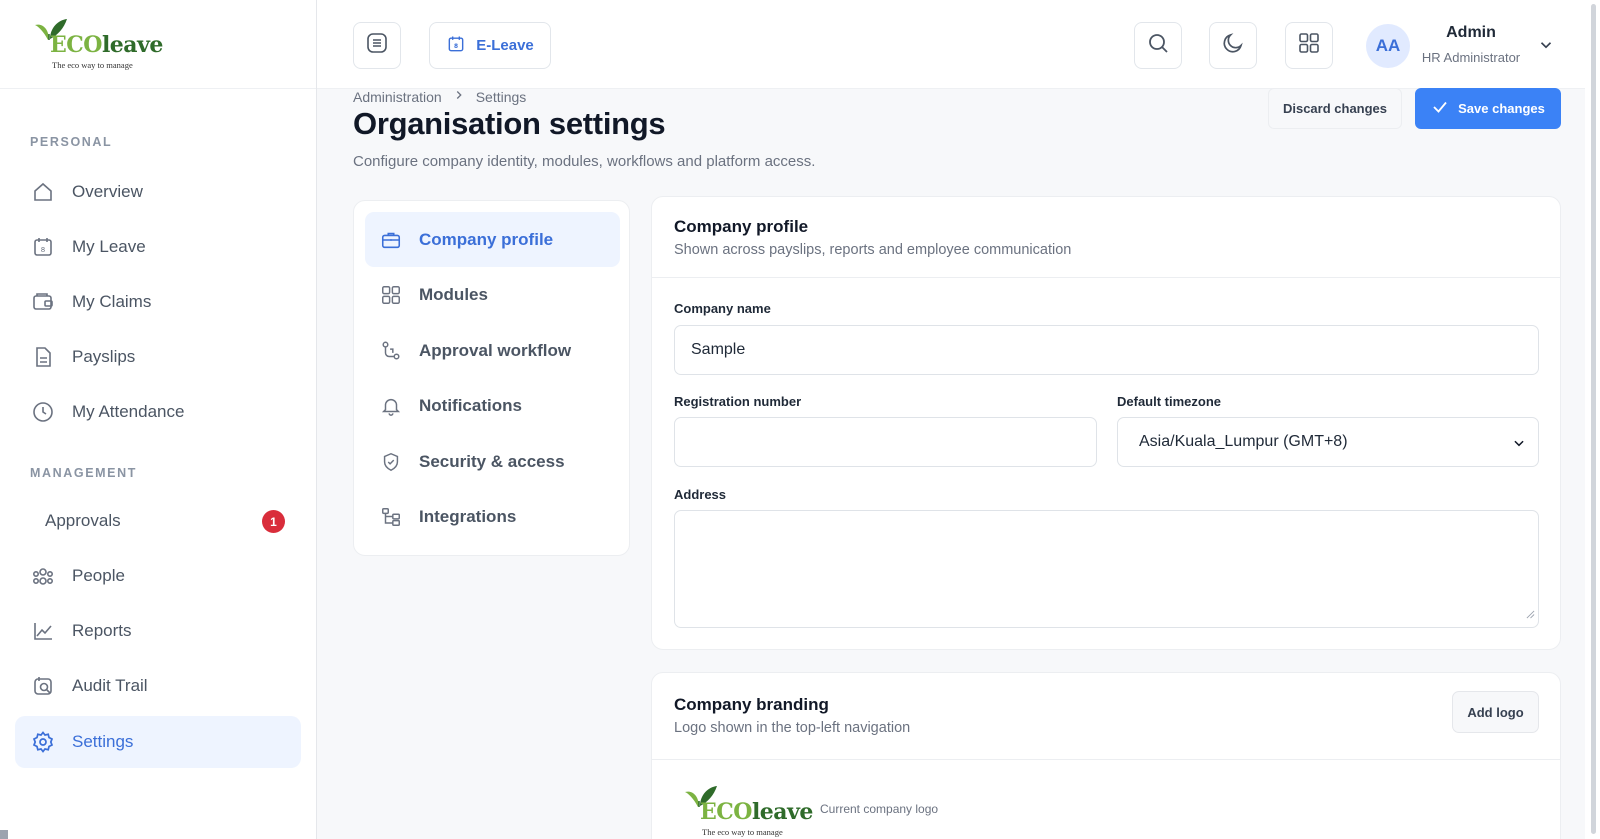 The image size is (1600, 839). I want to click on sidebar-item-label: My Claims, so click(112, 301).